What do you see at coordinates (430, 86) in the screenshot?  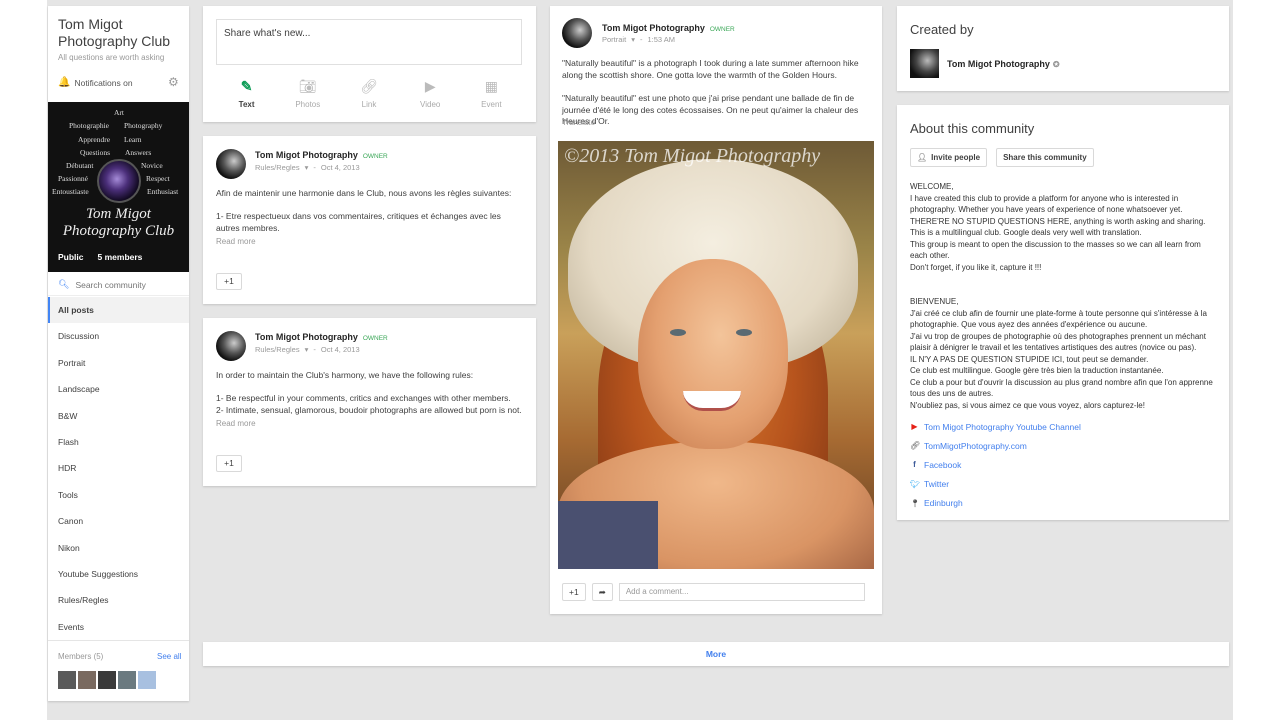 I see `video-icon: ▶` at bounding box center [430, 86].